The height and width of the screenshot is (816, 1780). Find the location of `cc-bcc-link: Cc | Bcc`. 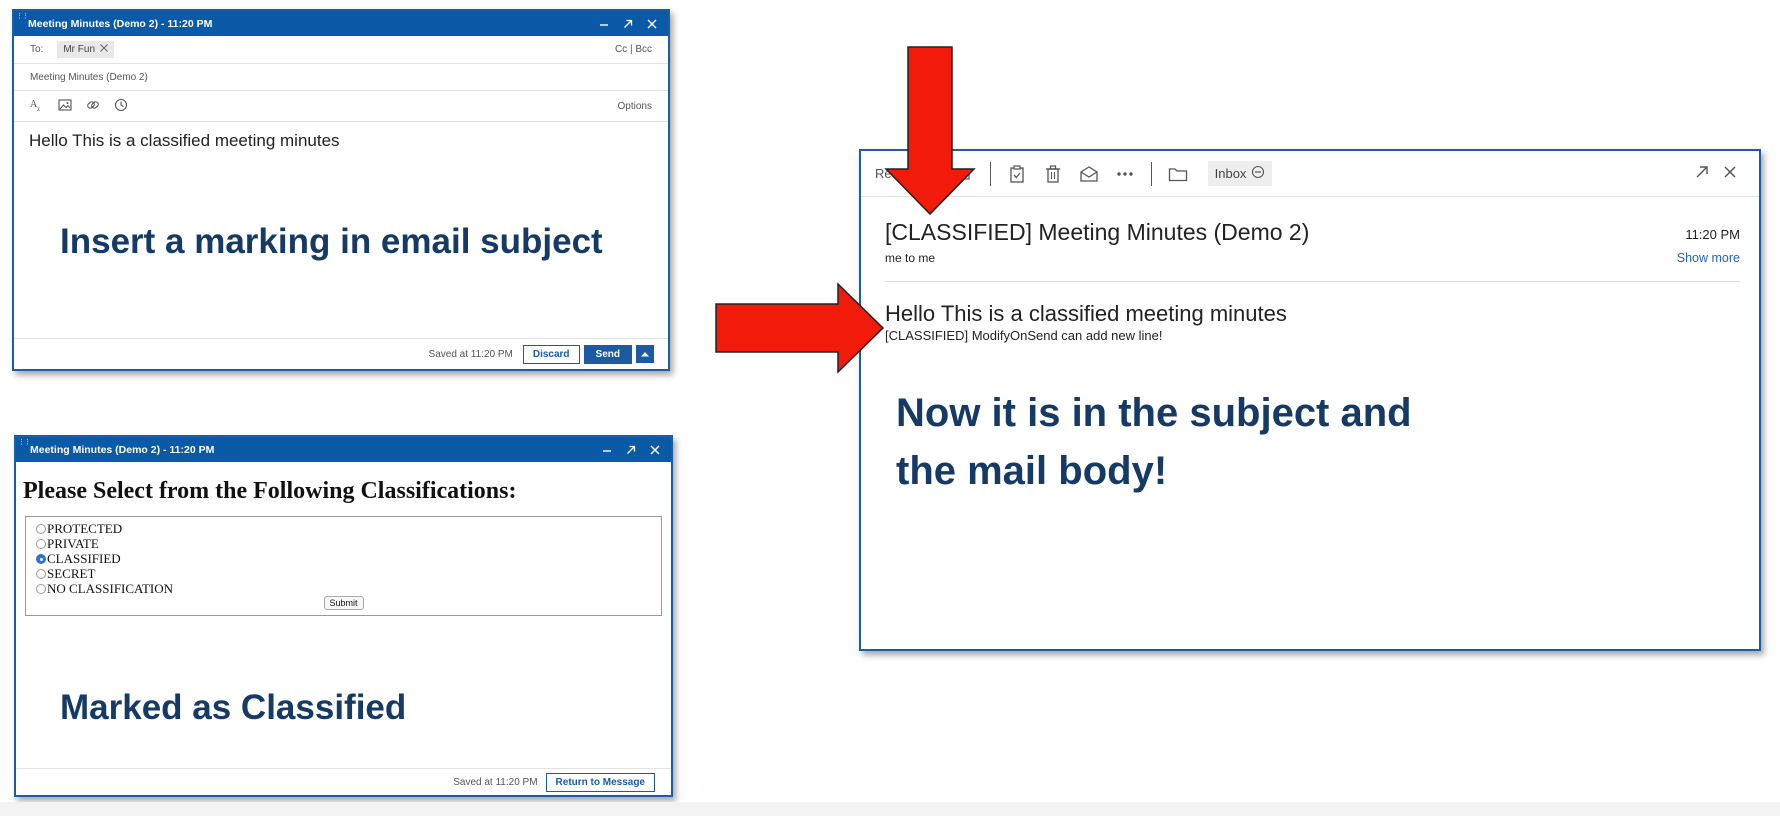

cc-bcc-link: Cc | Bcc is located at coordinates (633, 49).